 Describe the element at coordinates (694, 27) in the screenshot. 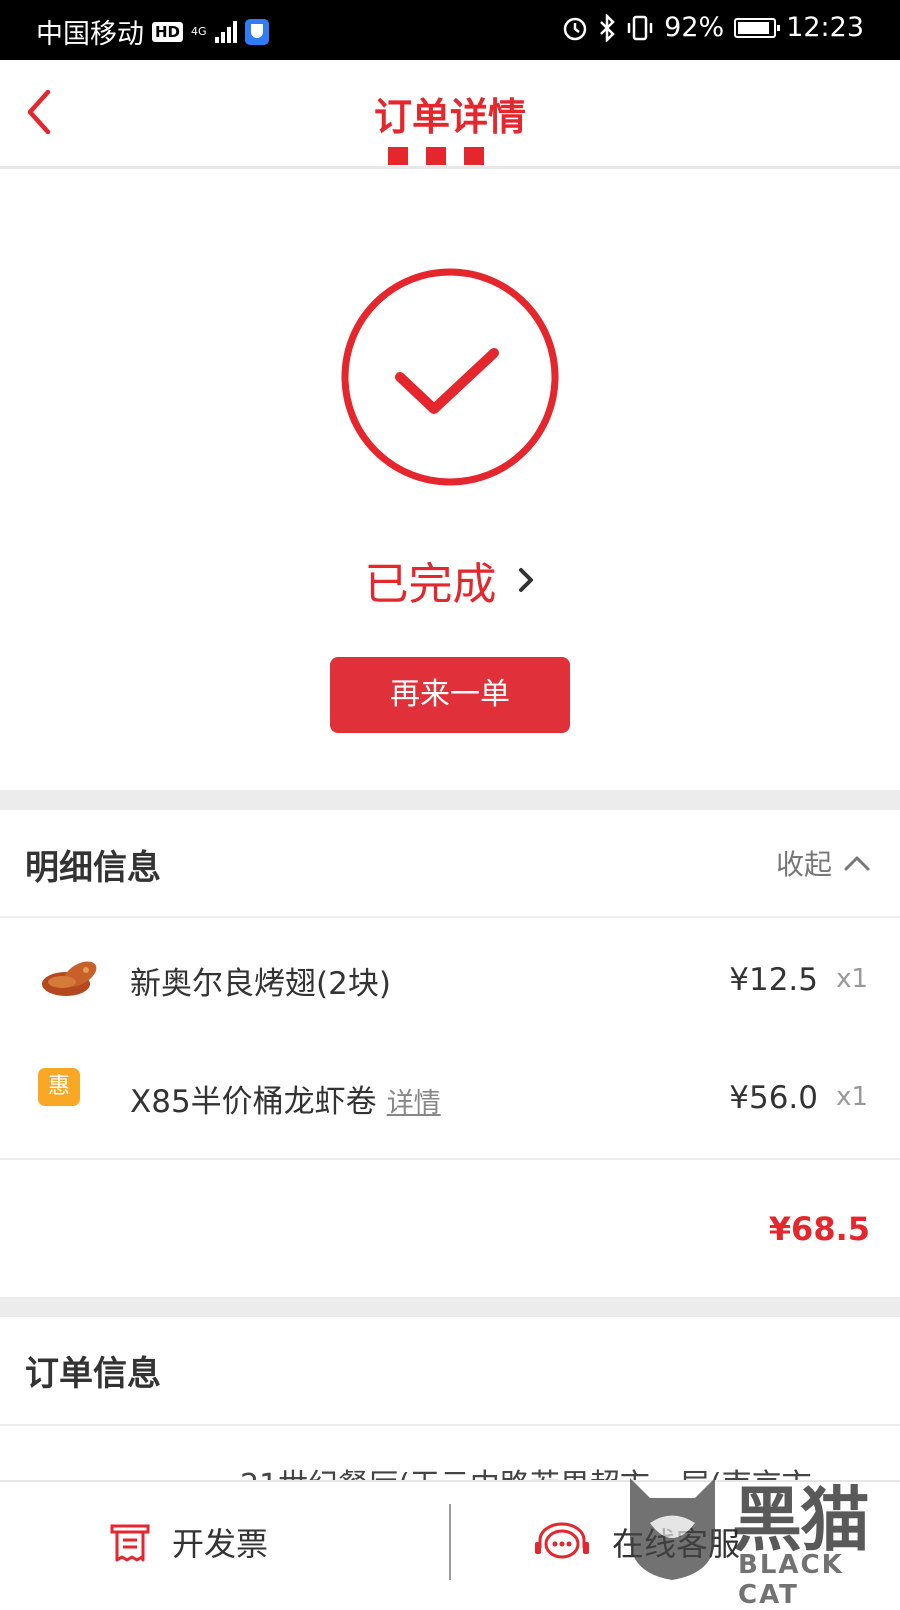

I see `battery-percent: 92%` at that location.